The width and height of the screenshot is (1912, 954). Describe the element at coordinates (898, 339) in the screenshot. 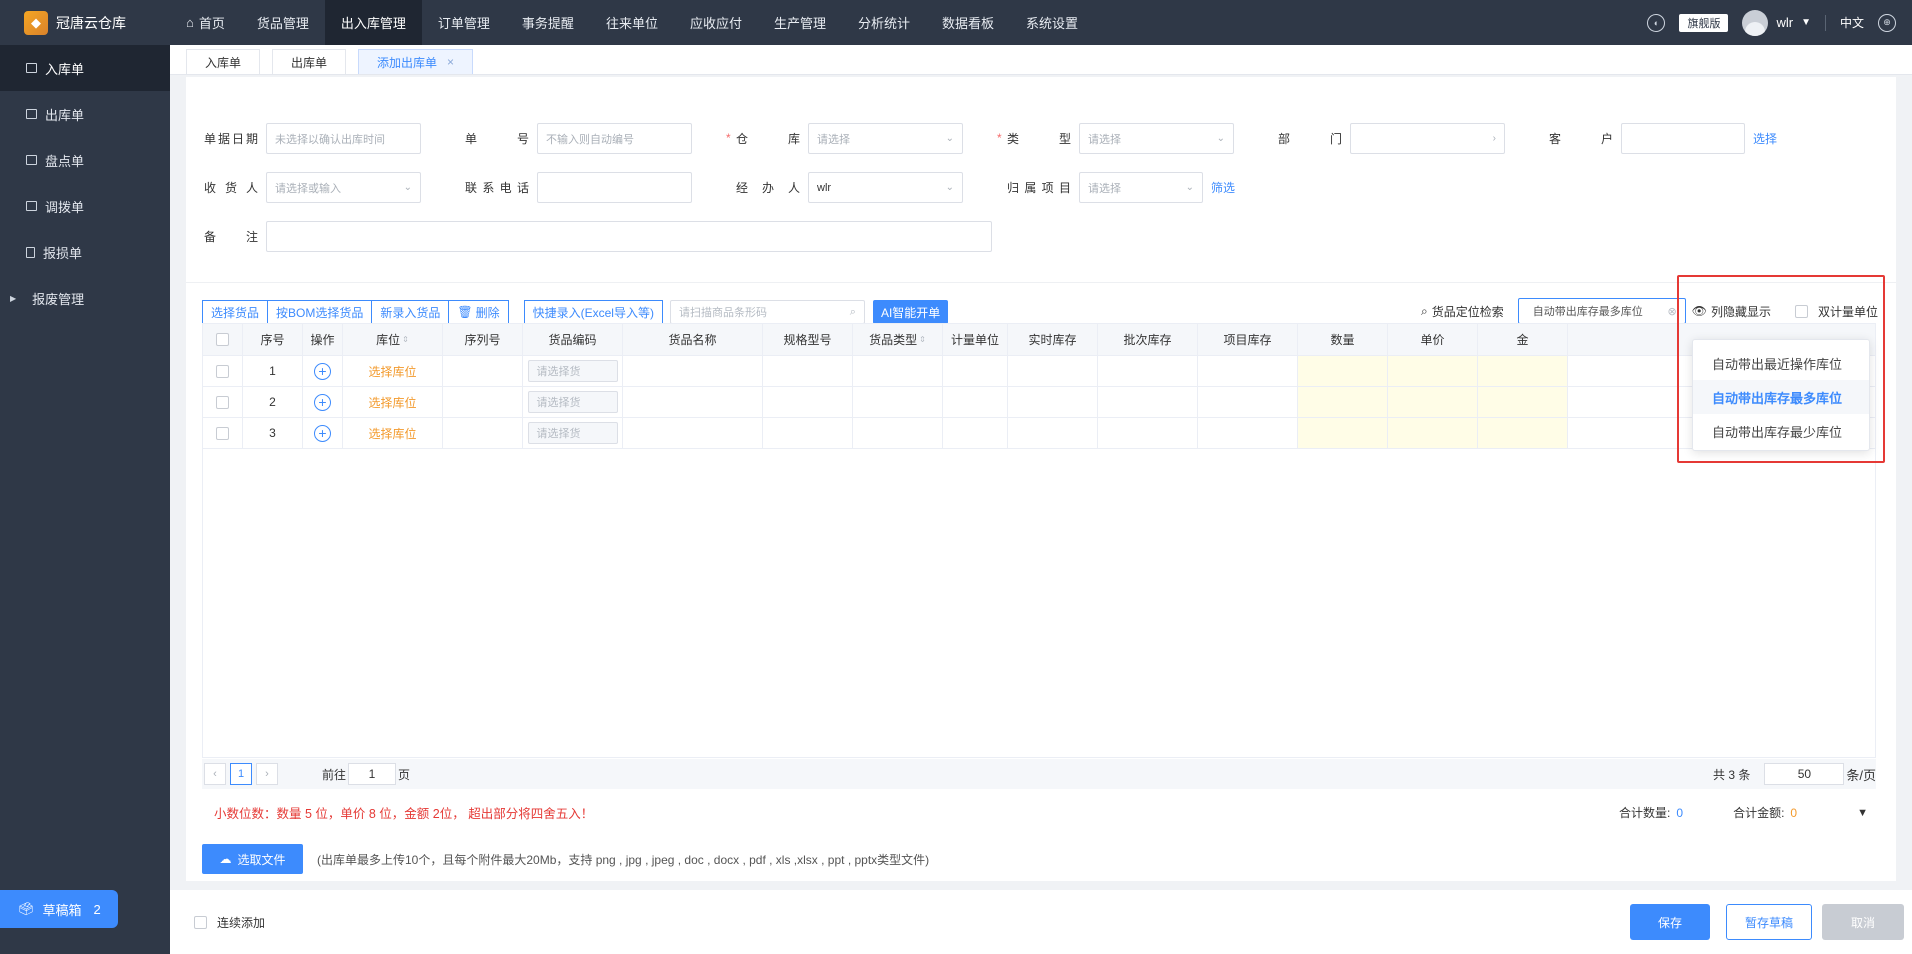

I see `col-type: 货品类型 ⇕` at that location.